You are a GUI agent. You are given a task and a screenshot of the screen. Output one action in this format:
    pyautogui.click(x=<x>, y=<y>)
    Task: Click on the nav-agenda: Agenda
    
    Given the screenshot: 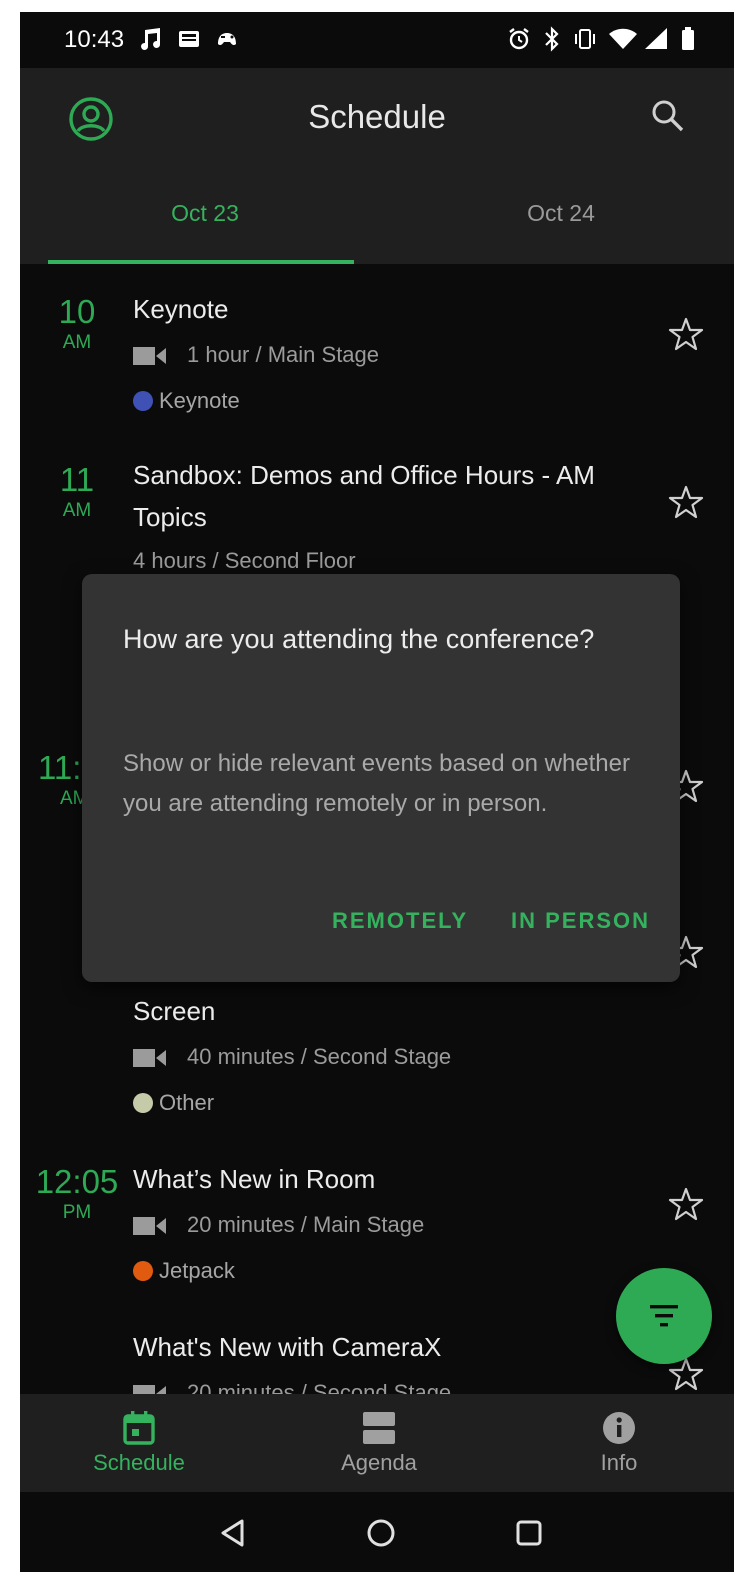 What is the action you would take?
    pyautogui.click(x=379, y=1443)
    